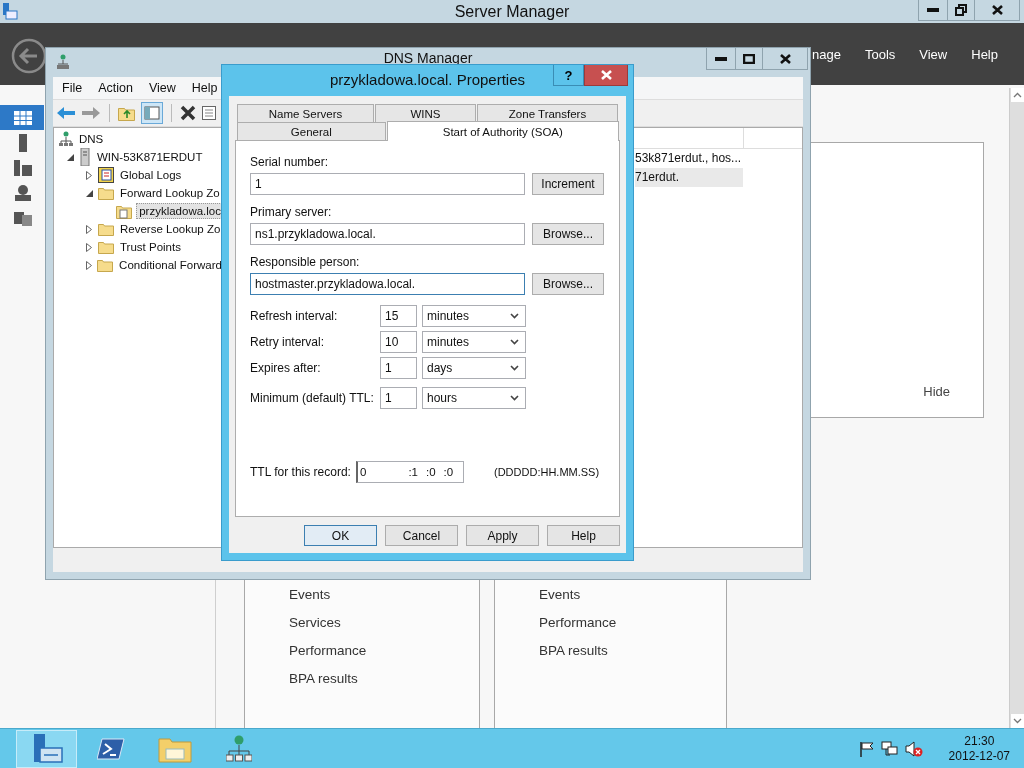 The width and height of the screenshot is (1024, 768). What do you see at coordinates (749, 58) in the screenshot?
I see `maximize-icon` at bounding box center [749, 58].